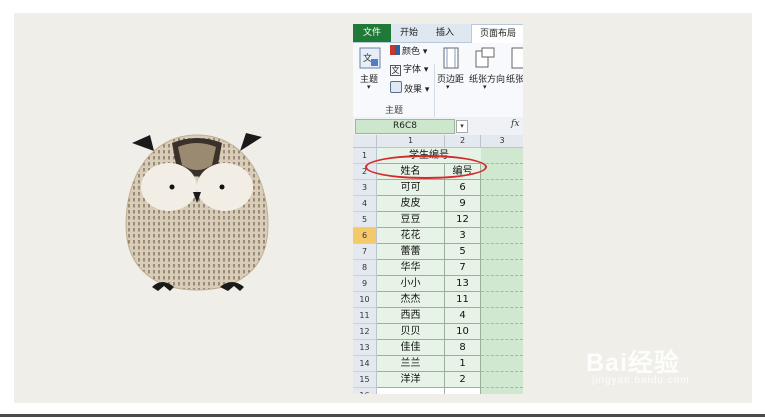  Describe the element at coordinates (412, 70) in the screenshot. I see `fonts-label: 字体` at that location.